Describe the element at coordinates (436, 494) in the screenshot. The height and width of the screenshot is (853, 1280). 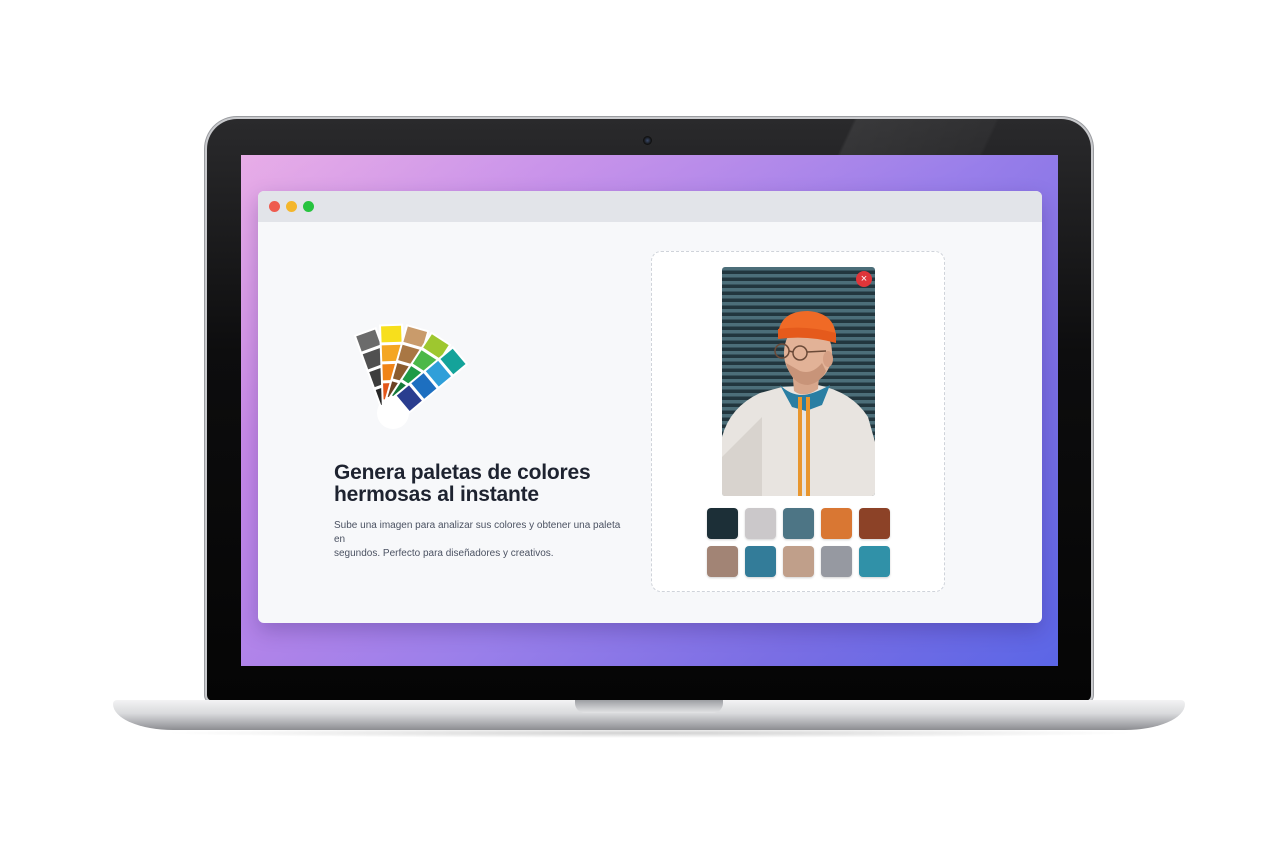
I see `page-title-line-2: hermosas al instante` at that location.